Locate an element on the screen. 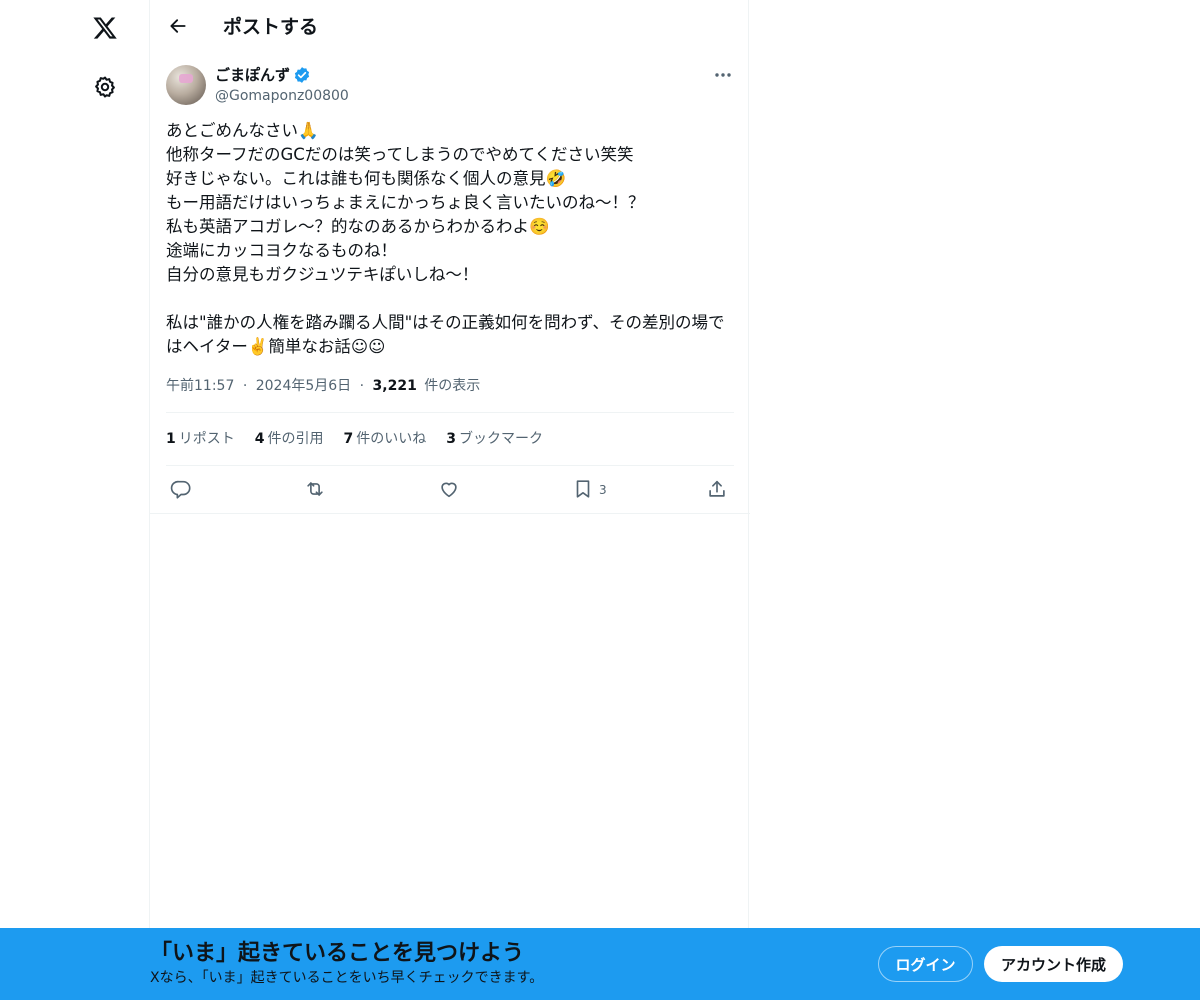 The height and width of the screenshot is (1000, 1200). tweet-author: ごまぽんず @Gomaponz00800 is located at coordinates (450, 86).